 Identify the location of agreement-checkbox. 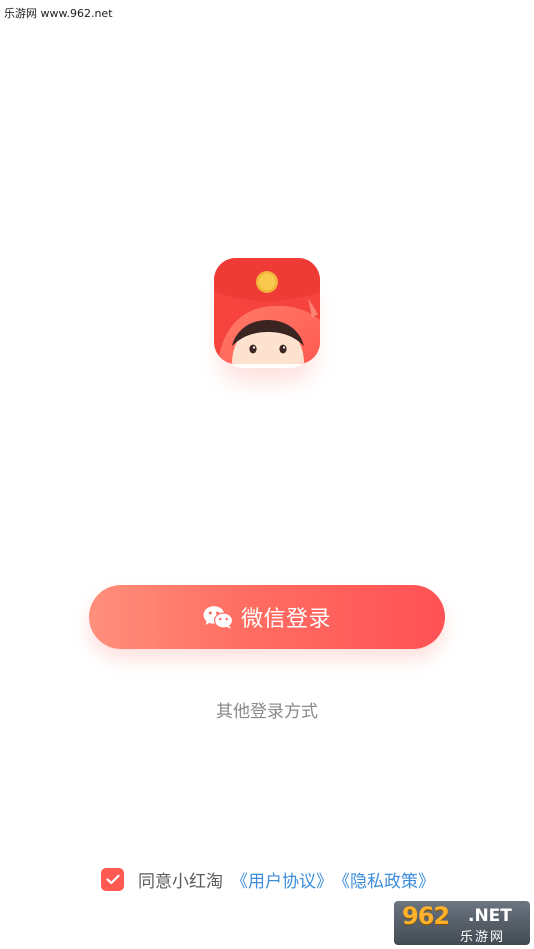
(112, 879).